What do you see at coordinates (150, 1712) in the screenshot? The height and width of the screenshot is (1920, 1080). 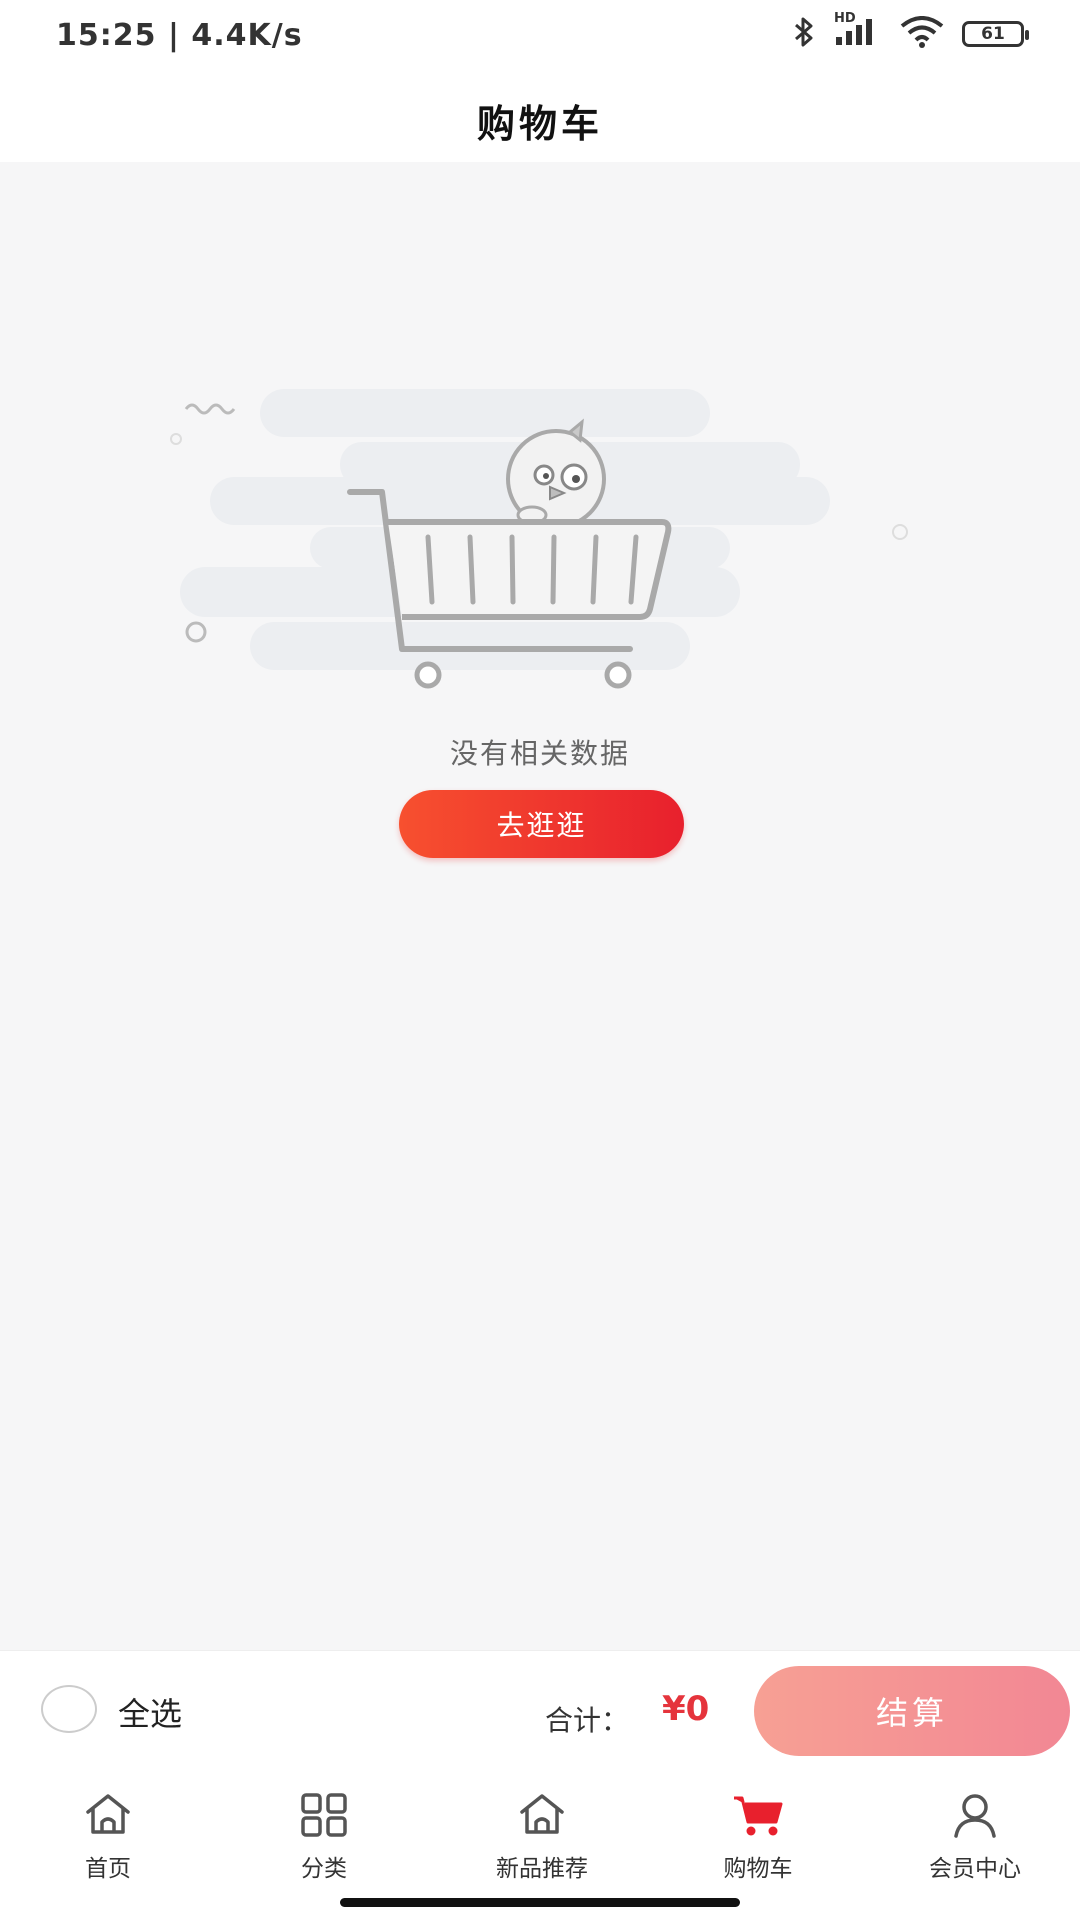 I see `select-all-label: 全选` at bounding box center [150, 1712].